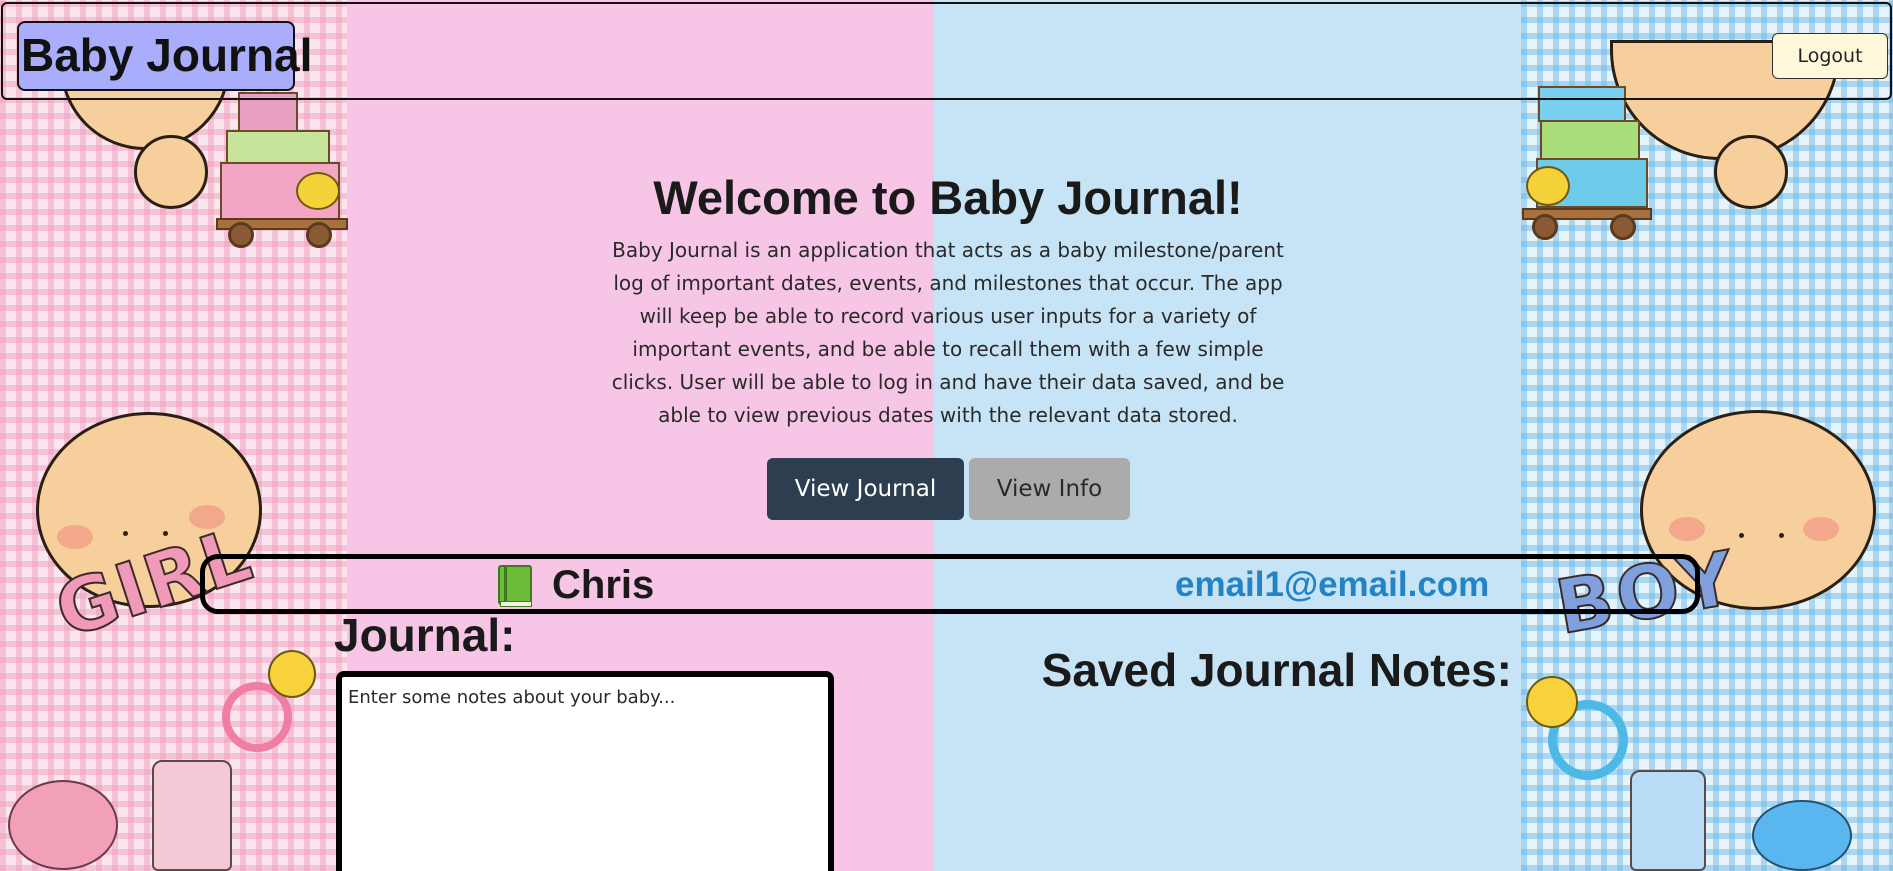 Image resolution: width=1893 pixels, height=871 pixels. Describe the element at coordinates (946, 51) in the screenshot. I see `navbar: Baby Journal Logout` at that location.